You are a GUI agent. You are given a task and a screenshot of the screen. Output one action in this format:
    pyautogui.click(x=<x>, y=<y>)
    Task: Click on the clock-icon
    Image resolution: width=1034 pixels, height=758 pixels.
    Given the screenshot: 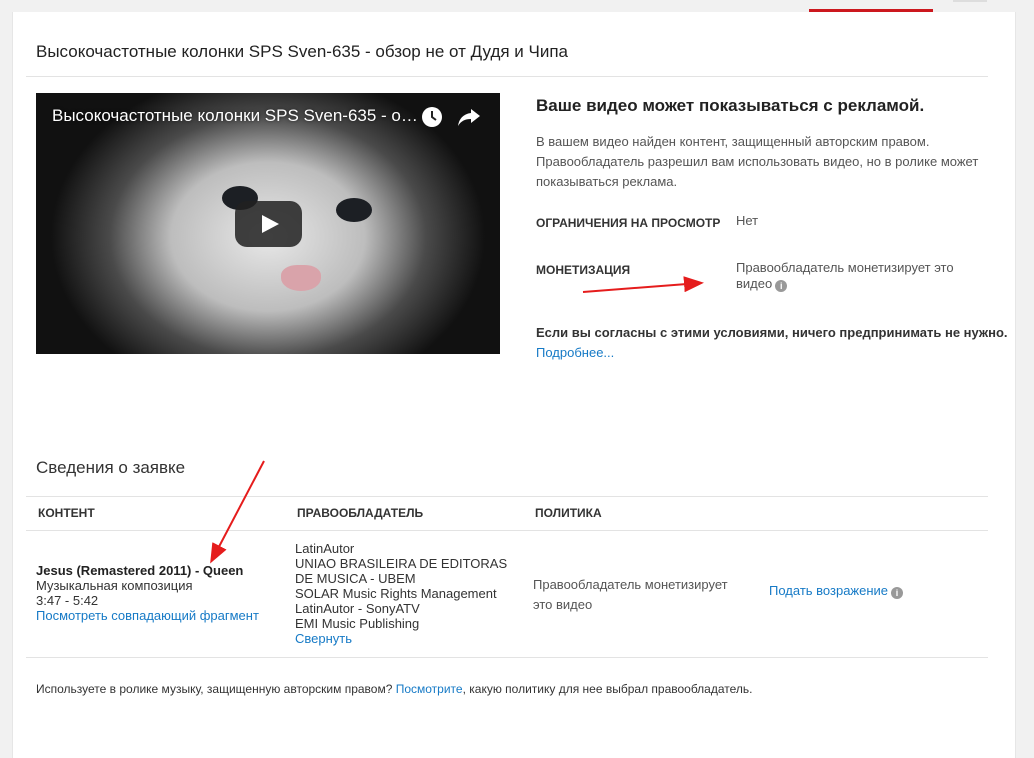 What is the action you would take?
    pyautogui.click(x=432, y=117)
    